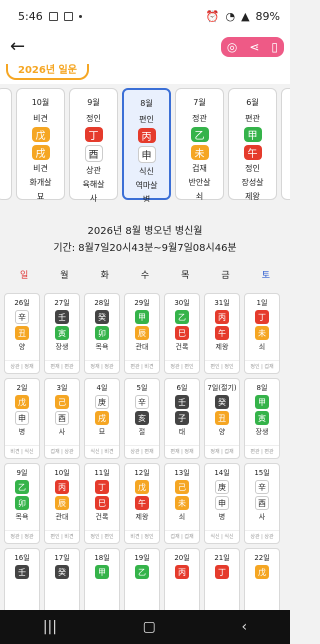  I want to click on day-branch-chip: 巳, so click(182, 333).